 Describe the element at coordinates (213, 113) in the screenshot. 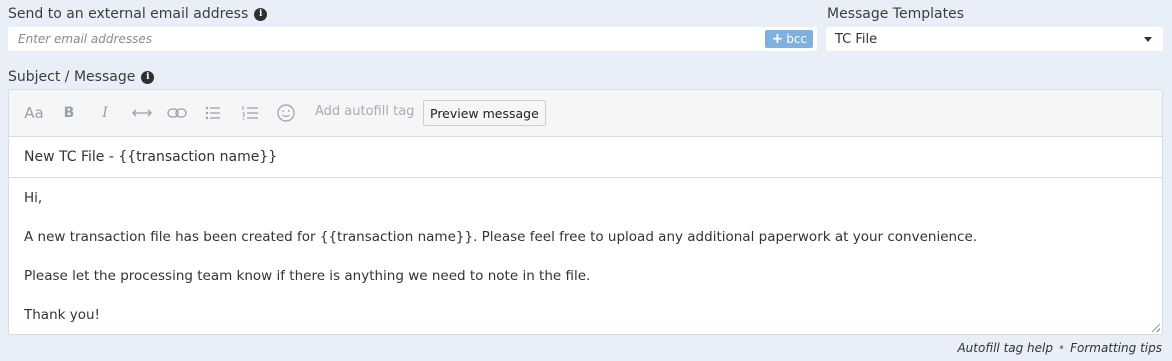

I see `bulleted-list-icon` at that location.